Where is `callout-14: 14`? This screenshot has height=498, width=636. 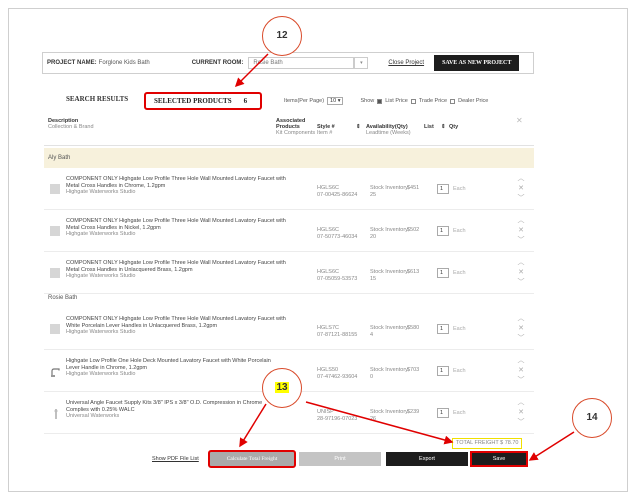
callout-14: 14 is located at coordinates (592, 418).